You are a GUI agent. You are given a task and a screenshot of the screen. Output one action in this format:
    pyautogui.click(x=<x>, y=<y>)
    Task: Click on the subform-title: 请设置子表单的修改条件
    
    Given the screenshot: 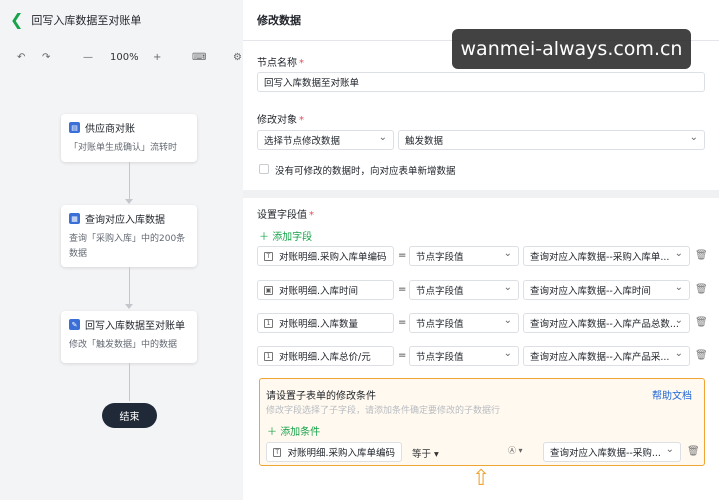 What is the action you would take?
    pyautogui.click(x=321, y=396)
    